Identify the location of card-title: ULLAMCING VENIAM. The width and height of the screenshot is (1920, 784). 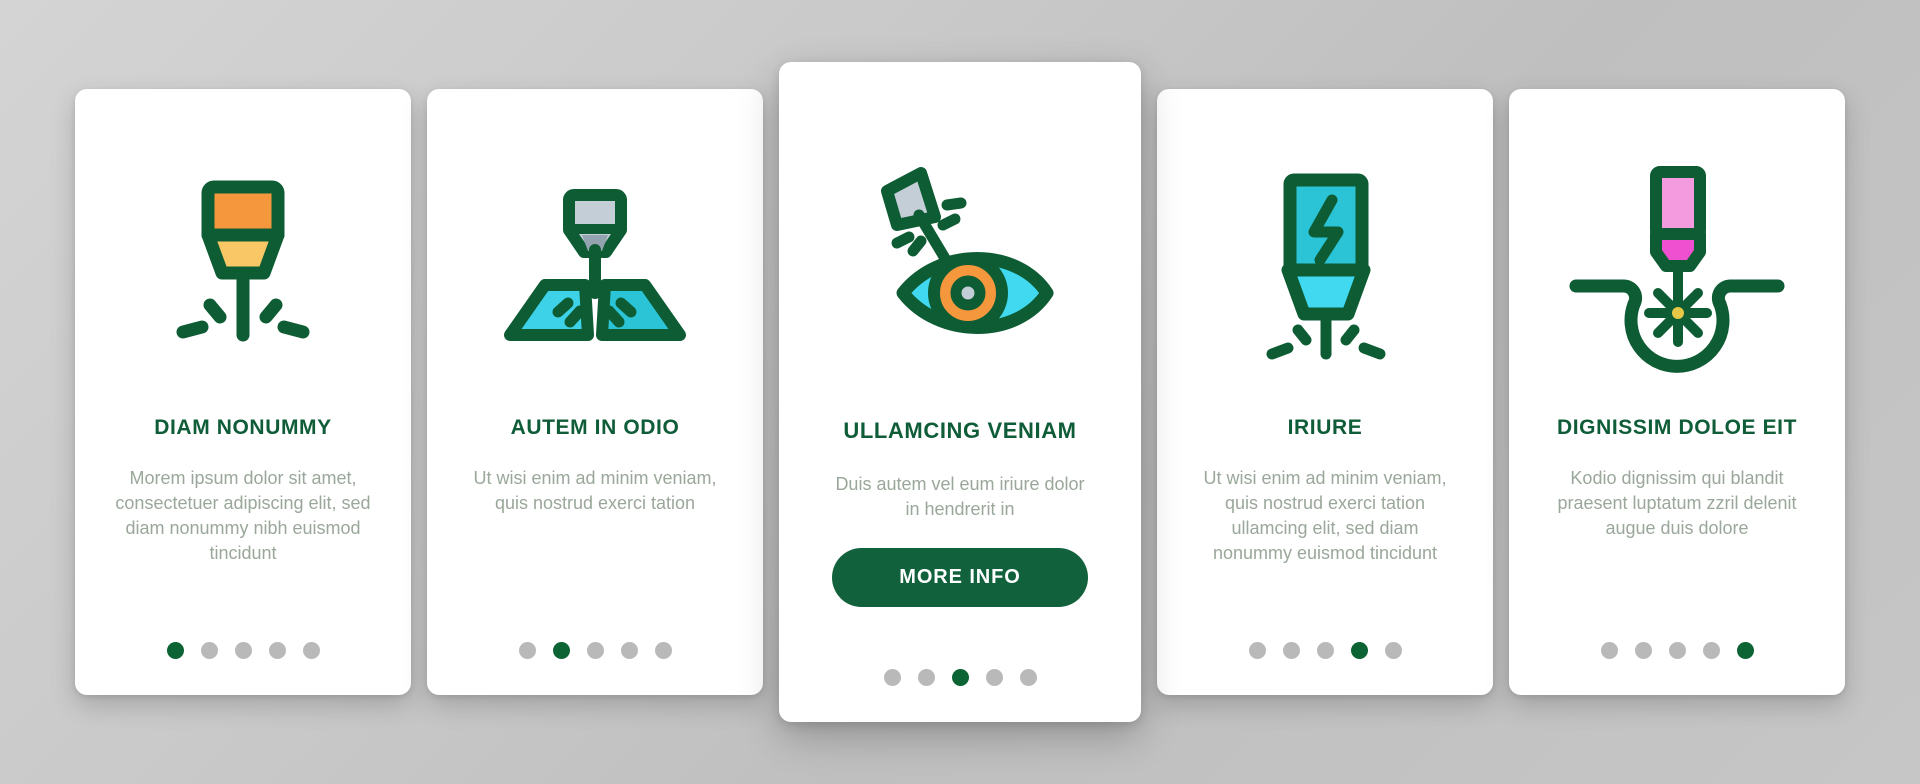
(960, 430).